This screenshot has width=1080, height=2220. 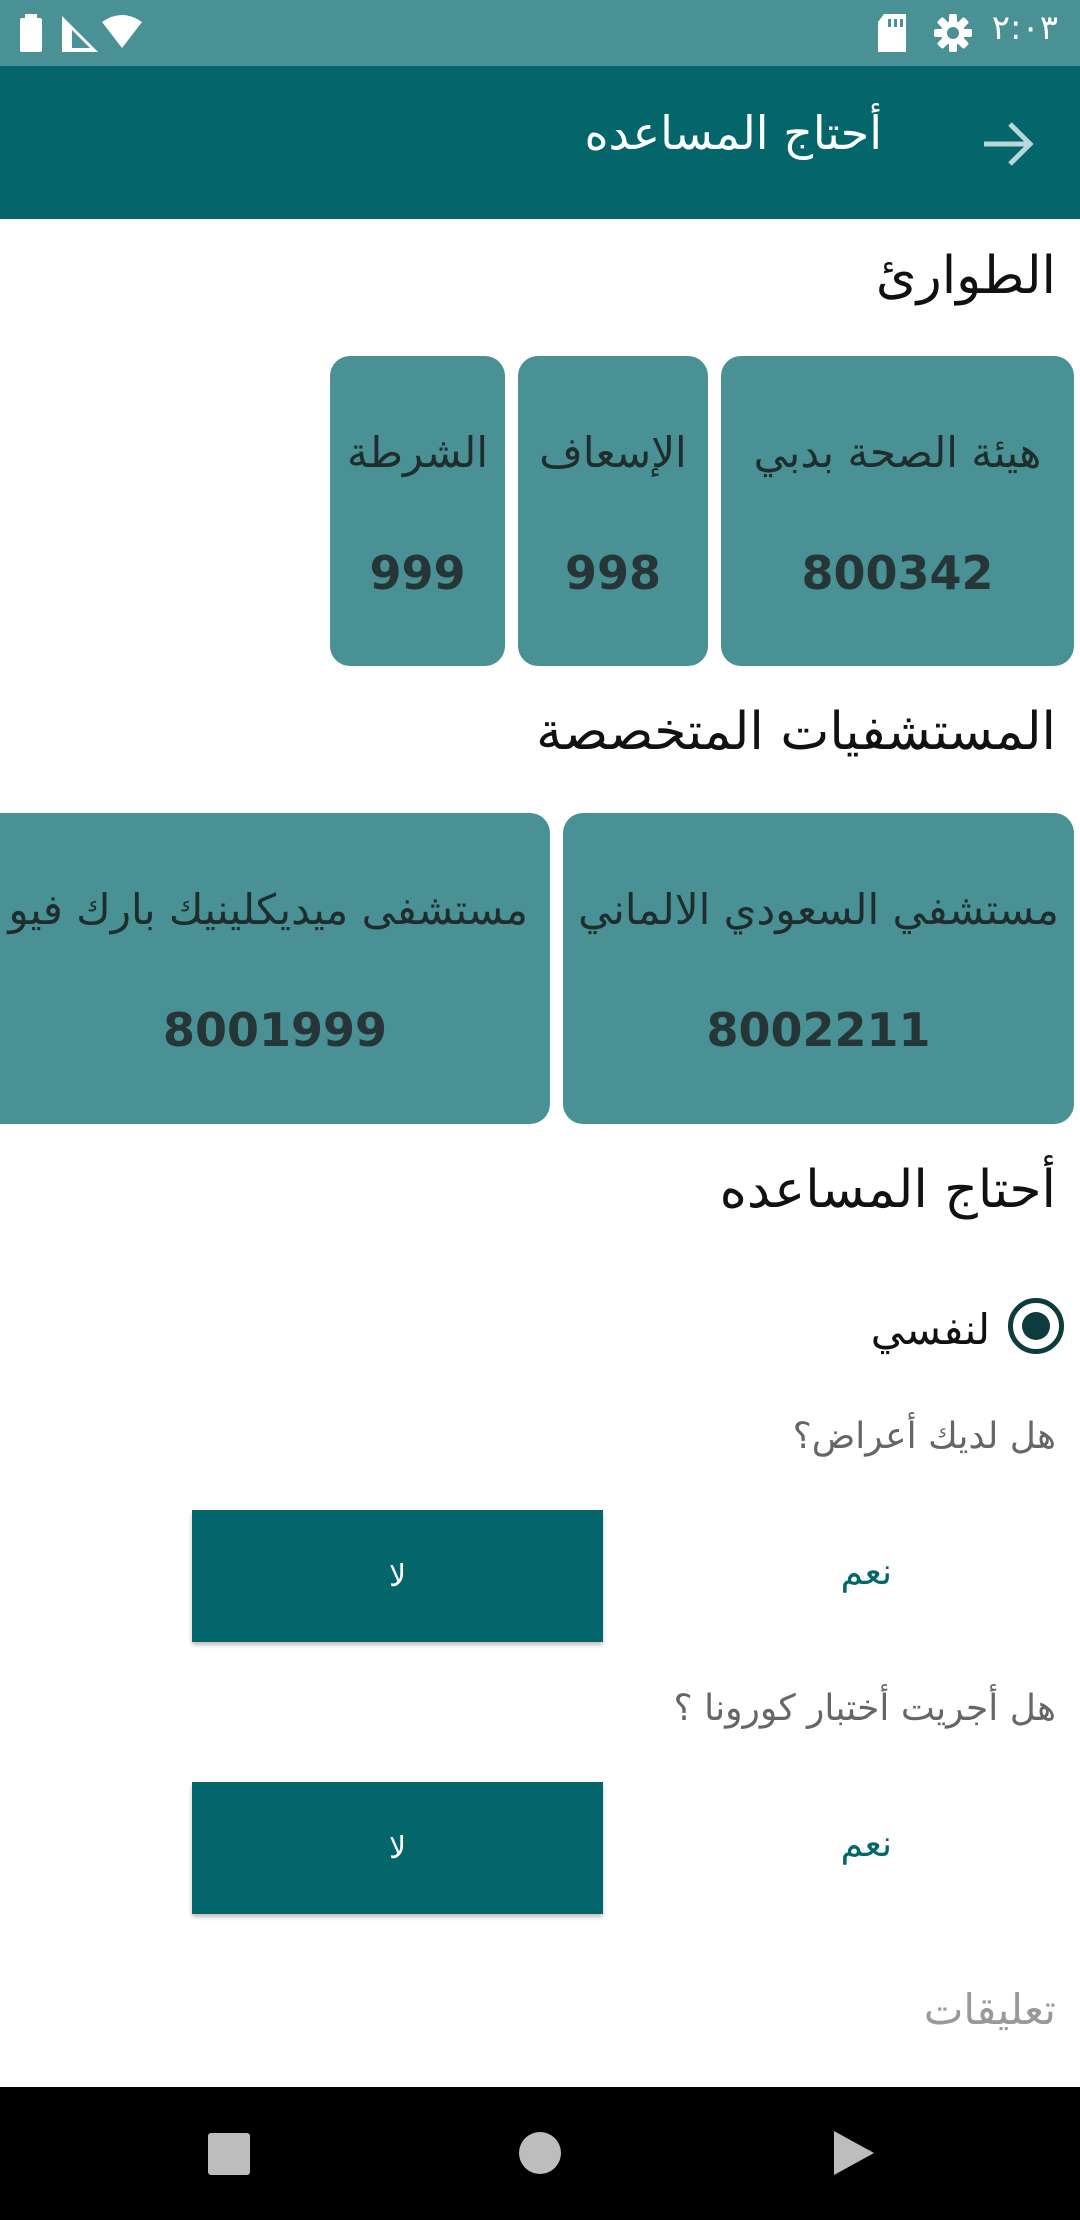 What do you see at coordinates (417, 452) in the screenshot?
I see `card-name: الشرطة` at bounding box center [417, 452].